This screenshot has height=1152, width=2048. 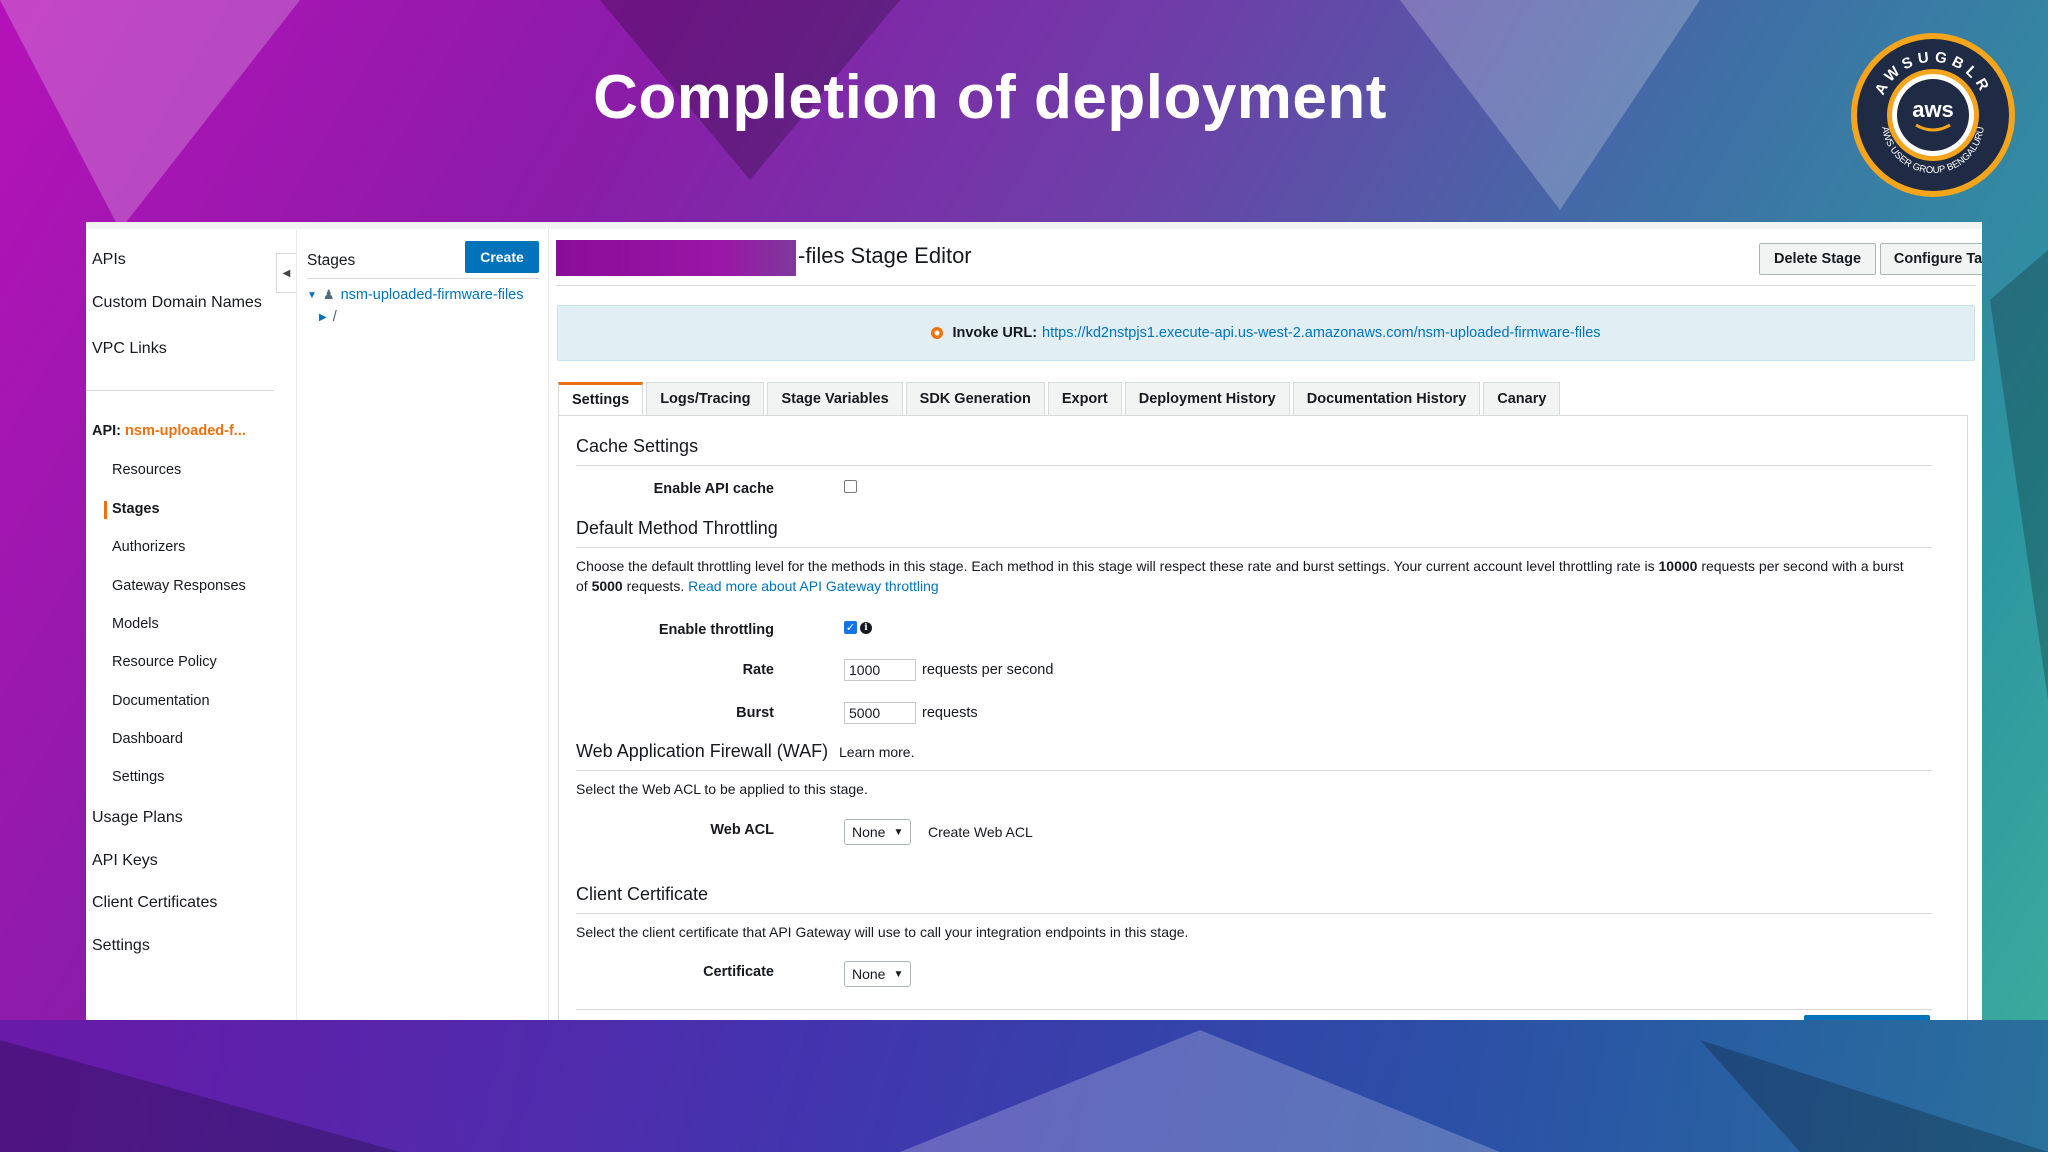 What do you see at coordinates (161, 701) in the screenshot?
I see `nav-item-documentation: Documentation` at bounding box center [161, 701].